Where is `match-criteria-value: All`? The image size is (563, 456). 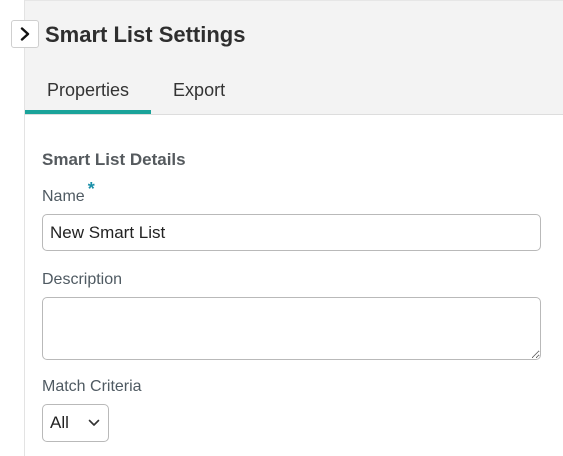
match-criteria-value: All is located at coordinates (59, 422).